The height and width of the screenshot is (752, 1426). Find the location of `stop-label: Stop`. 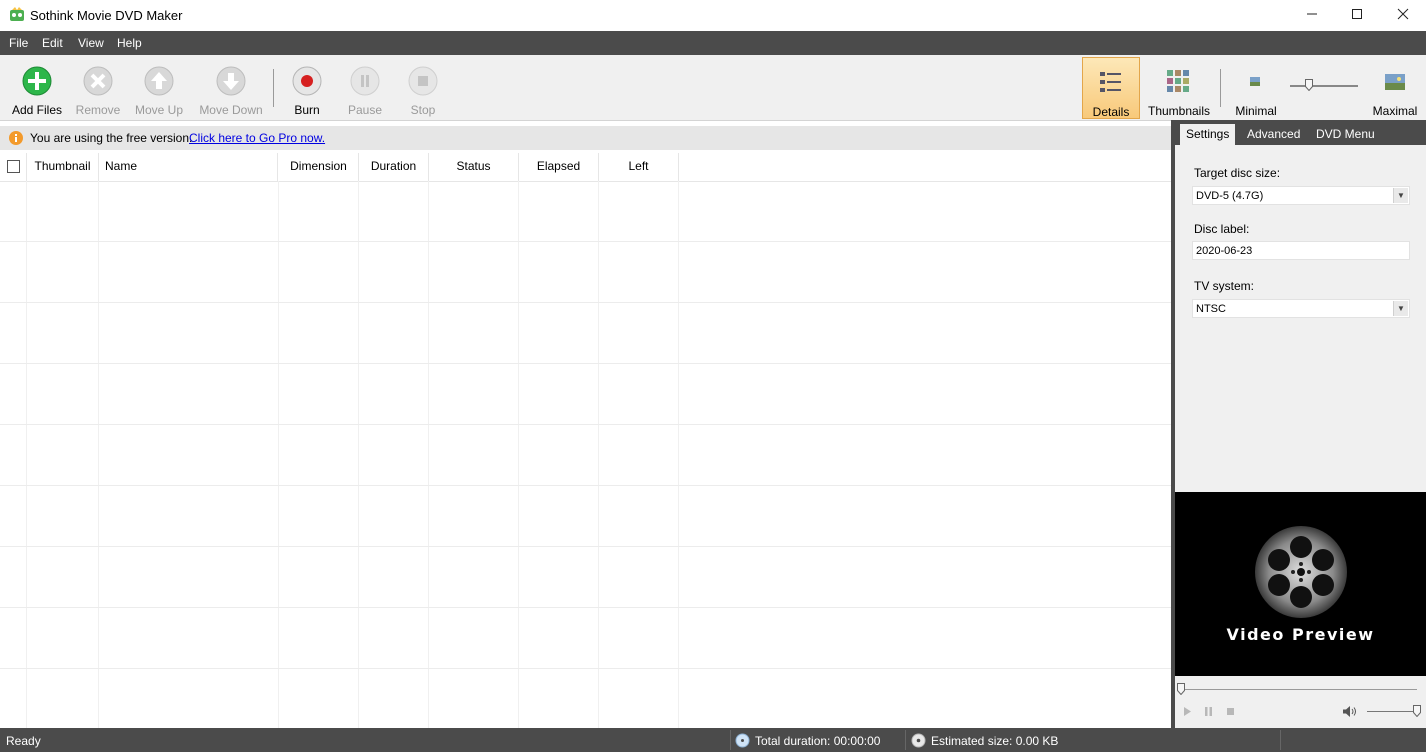

stop-label: Stop is located at coordinates (423, 110).